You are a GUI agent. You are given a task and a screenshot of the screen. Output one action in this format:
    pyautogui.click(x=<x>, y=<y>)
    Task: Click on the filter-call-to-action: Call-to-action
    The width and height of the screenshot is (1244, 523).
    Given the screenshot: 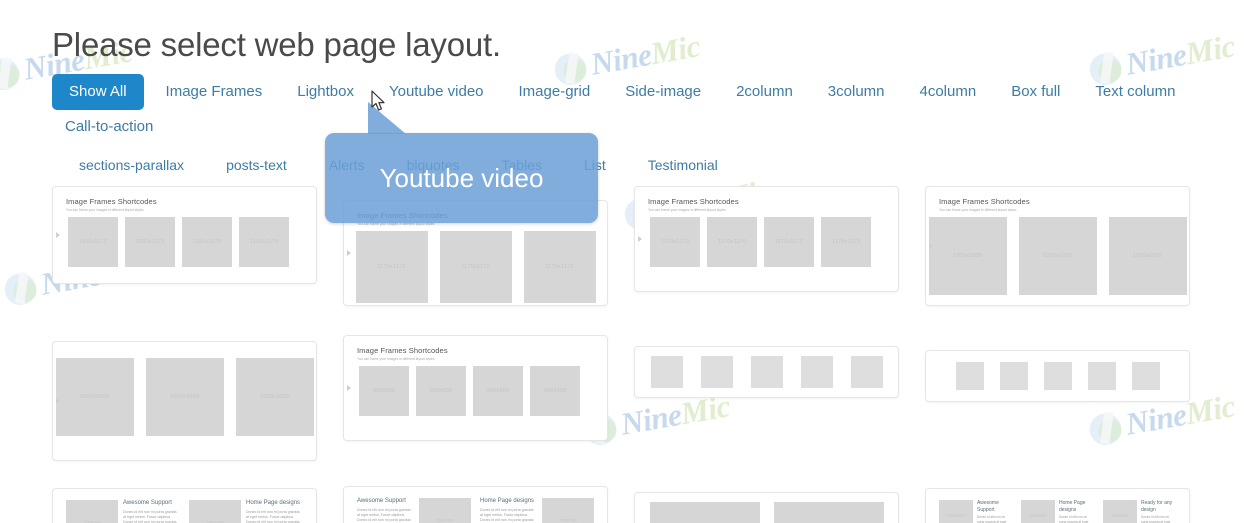 What is the action you would take?
    pyautogui.click(x=109, y=127)
    